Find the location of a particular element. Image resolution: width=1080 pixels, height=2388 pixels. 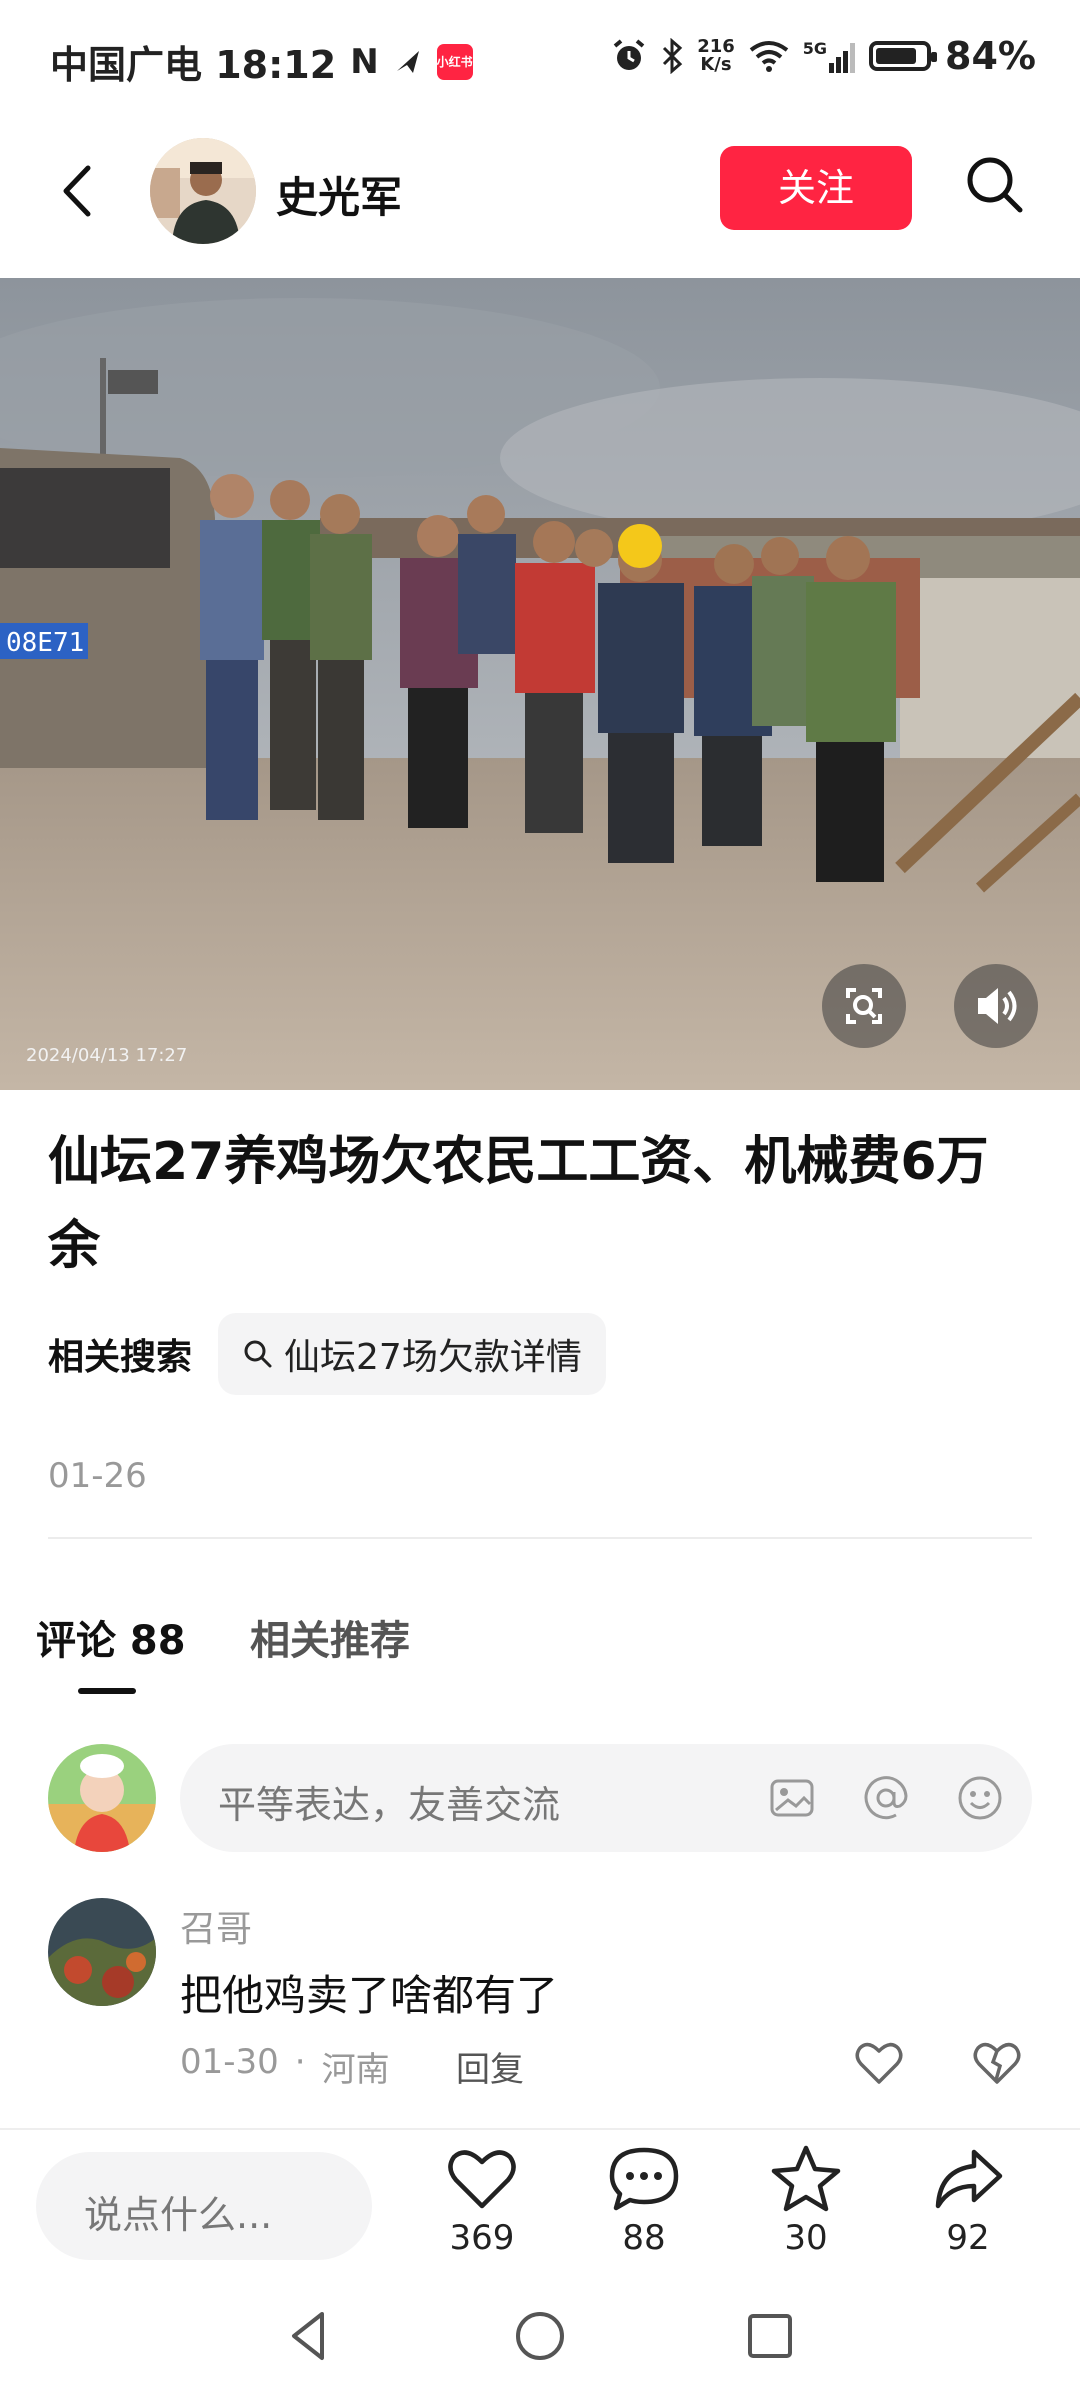

active-tab-indicator is located at coordinates (107, 1691).